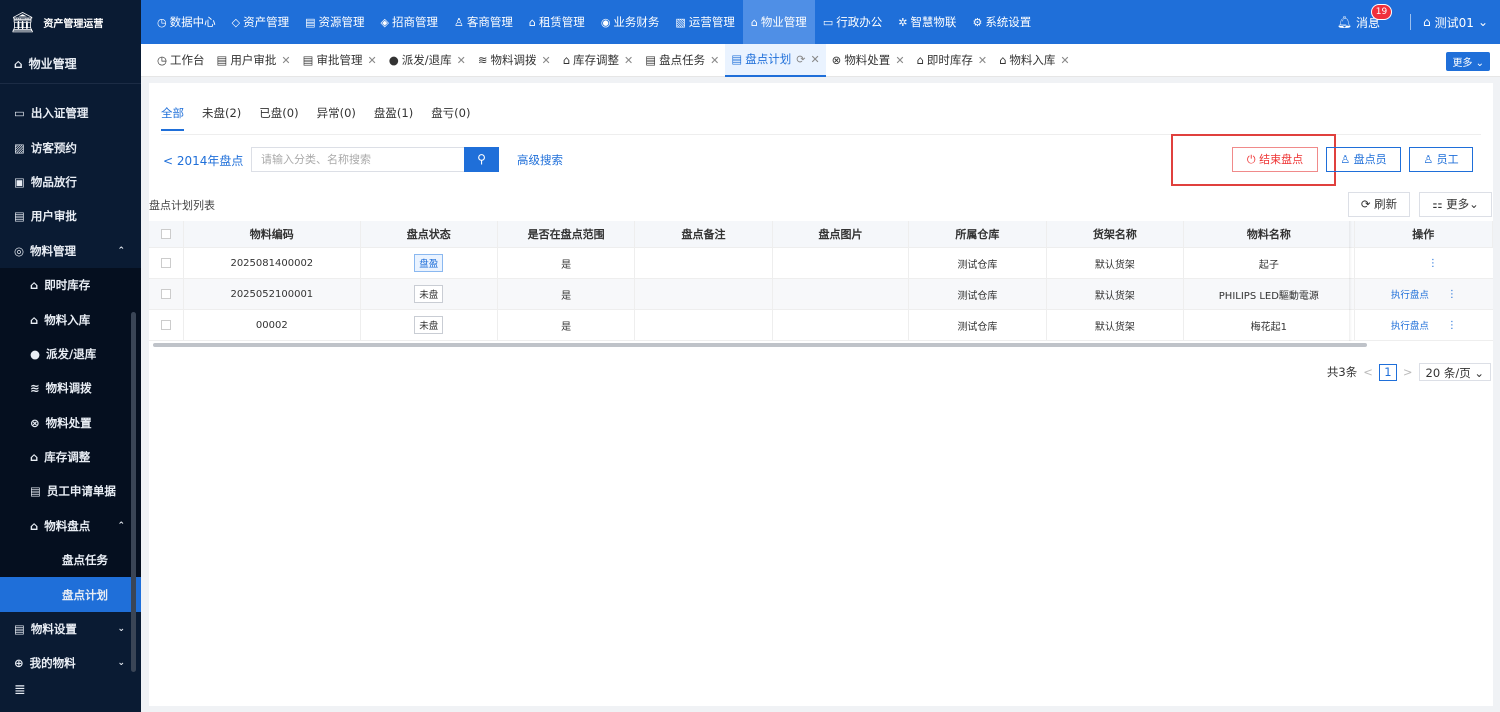  What do you see at coordinates (1275, 159) in the screenshot?
I see `end-count-button: ⏻ 结束盘点` at bounding box center [1275, 159].